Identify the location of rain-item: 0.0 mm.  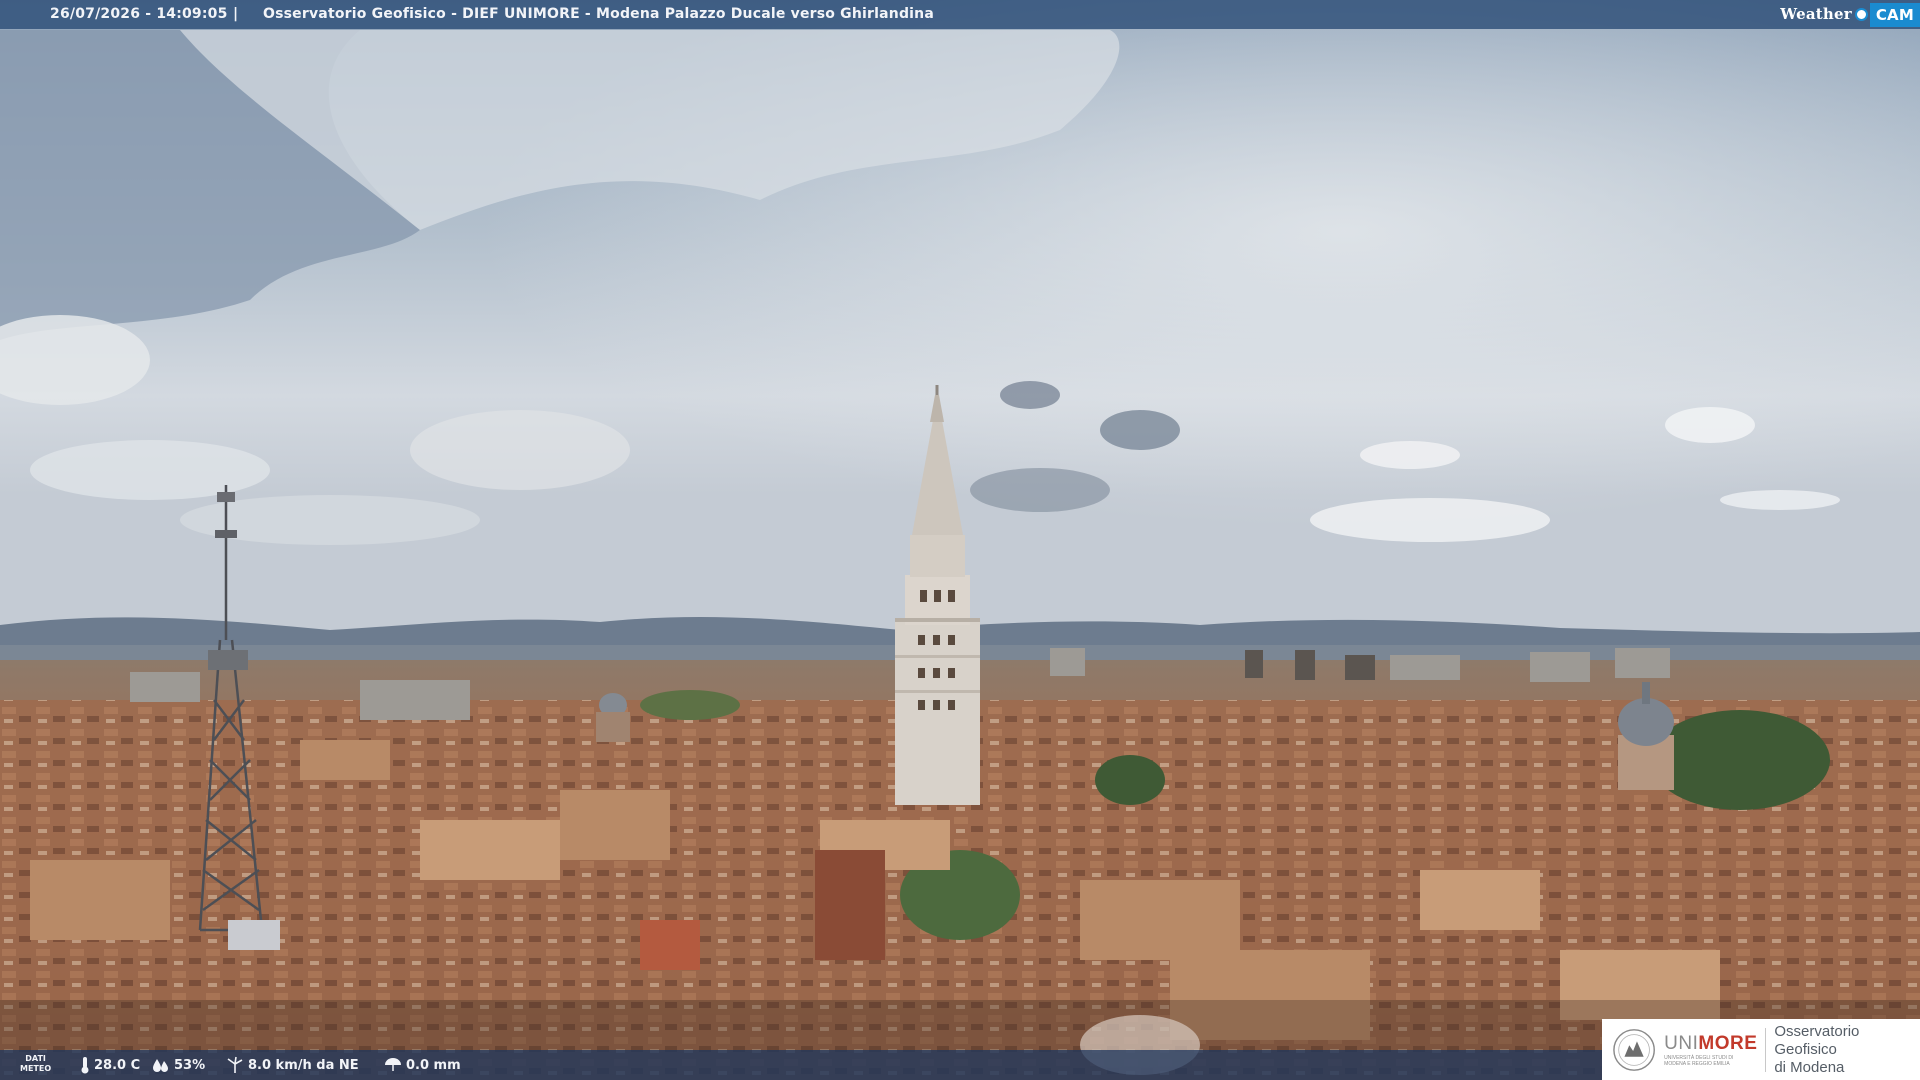
(422, 1065).